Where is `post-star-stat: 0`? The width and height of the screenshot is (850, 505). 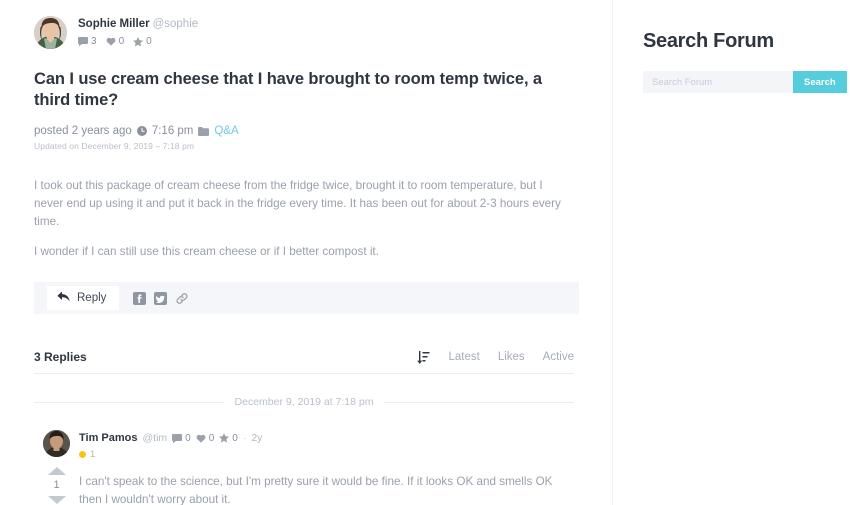 post-star-stat: 0 is located at coordinates (142, 41).